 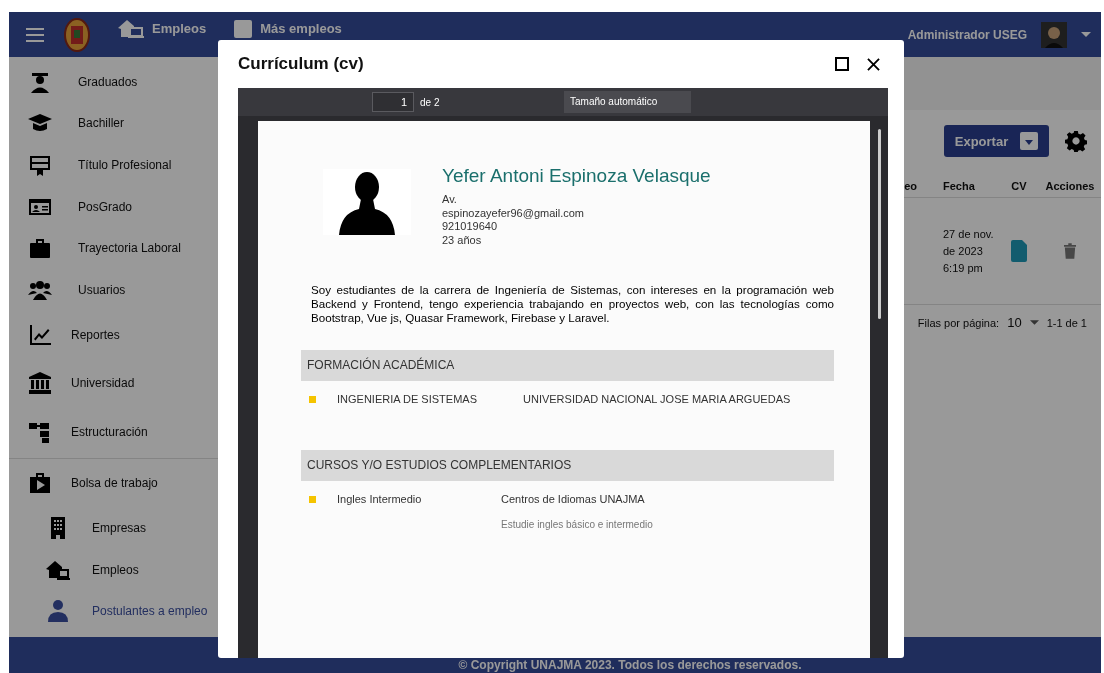 I want to click on settings-icon, so click(x=1076, y=141).